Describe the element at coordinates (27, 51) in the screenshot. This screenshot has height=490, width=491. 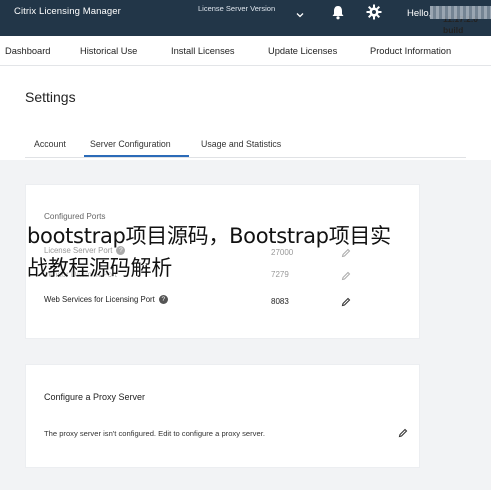
I see `nav-dashboard: Dashboard` at that location.